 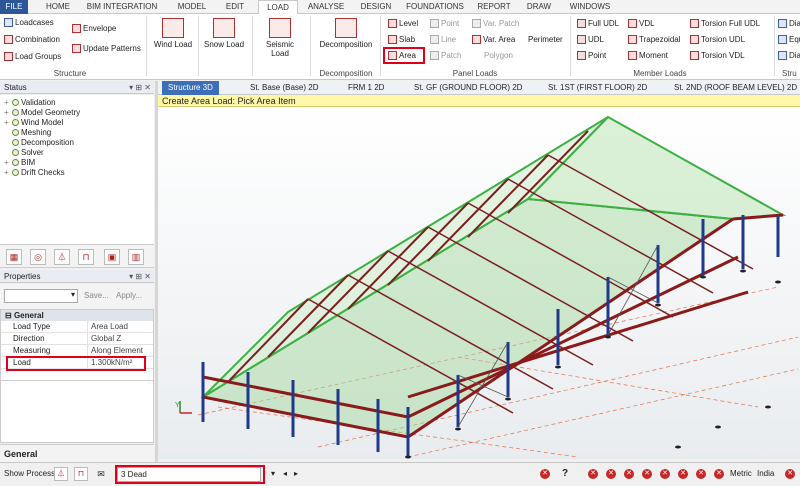 I want to click on globe-icon: ◎, so click(x=38, y=257).